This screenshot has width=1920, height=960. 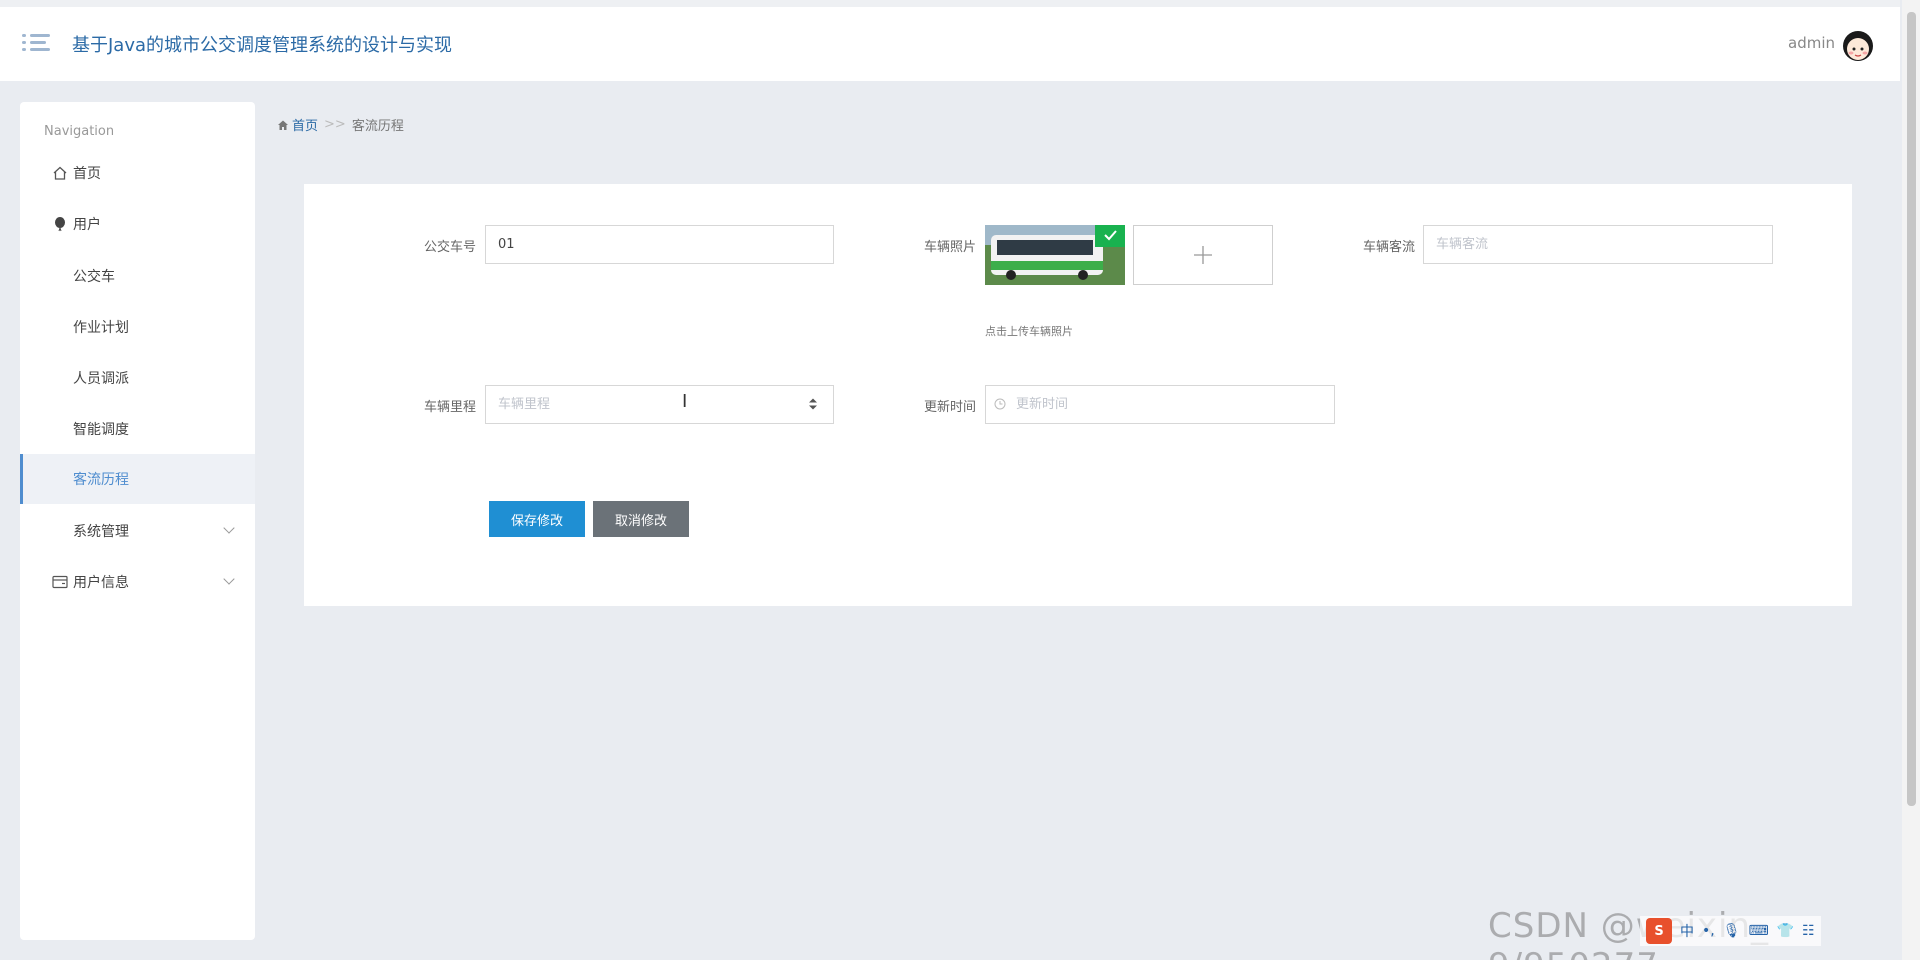 I want to click on plus-icon, so click(x=1203, y=255).